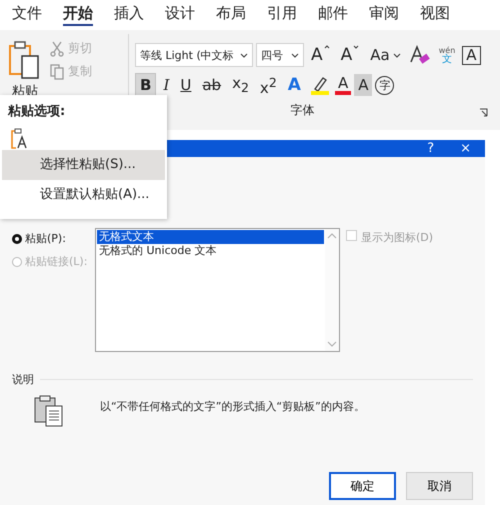 The height and width of the screenshot is (505, 500). Describe the element at coordinates (50, 238) in the screenshot. I see `paste-option-radio: 粘贴(P):` at that location.